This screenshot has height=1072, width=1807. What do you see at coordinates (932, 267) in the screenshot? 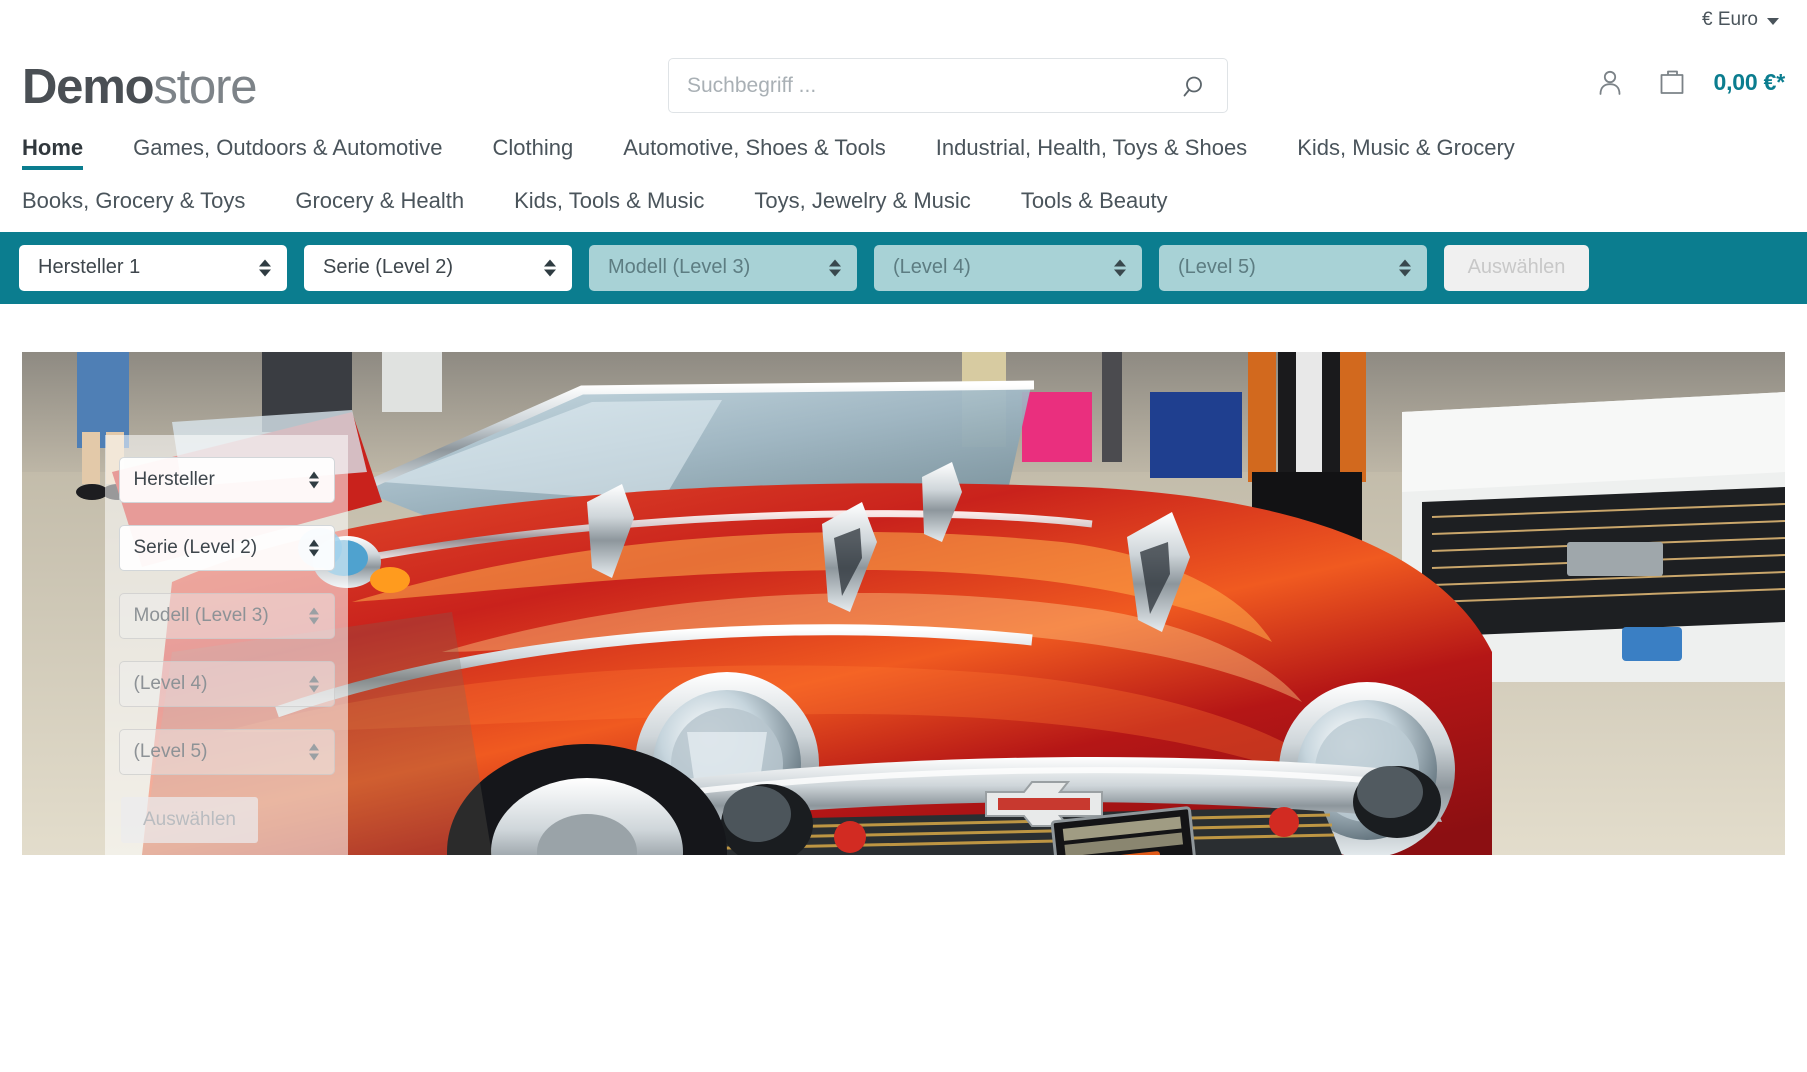
I see `filter-select-level4-value: (Level 4)` at bounding box center [932, 267].